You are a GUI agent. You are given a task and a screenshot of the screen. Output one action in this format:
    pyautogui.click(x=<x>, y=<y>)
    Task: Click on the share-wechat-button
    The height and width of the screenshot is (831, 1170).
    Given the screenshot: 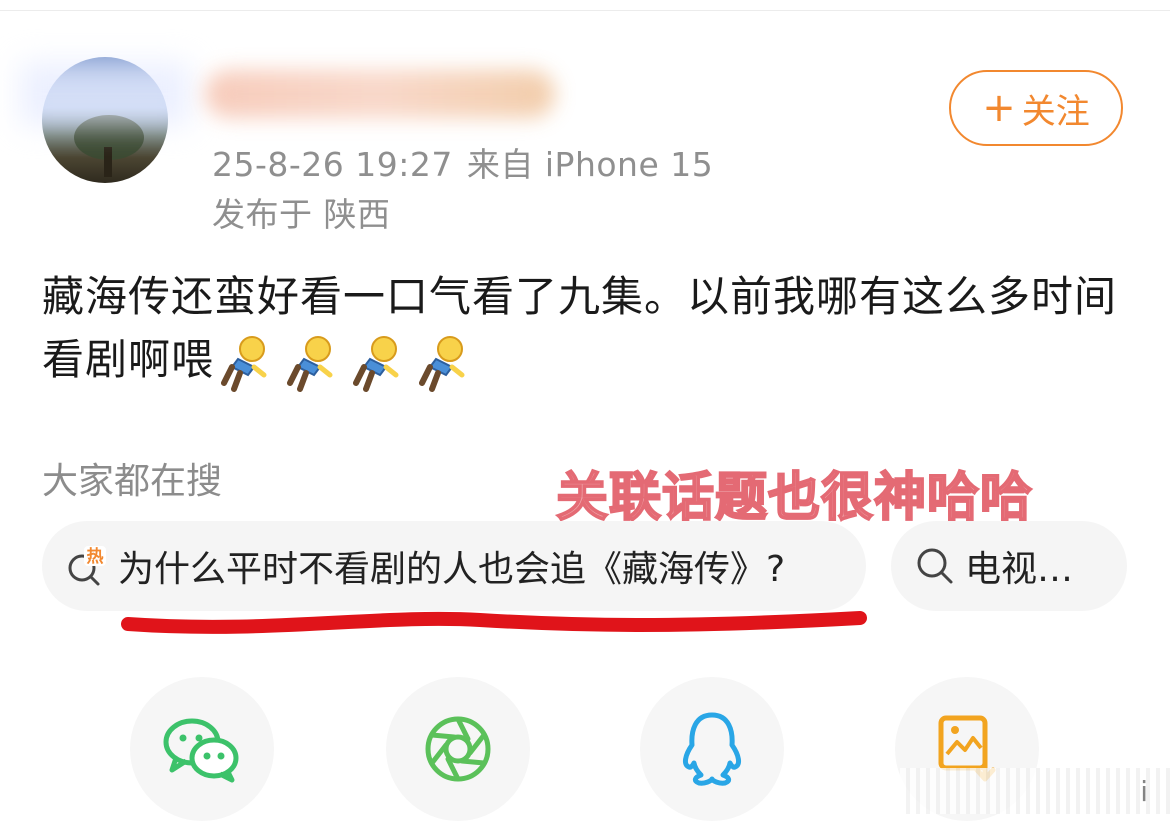 What is the action you would take?
    pyautogui.click(x=202, y=749)
    